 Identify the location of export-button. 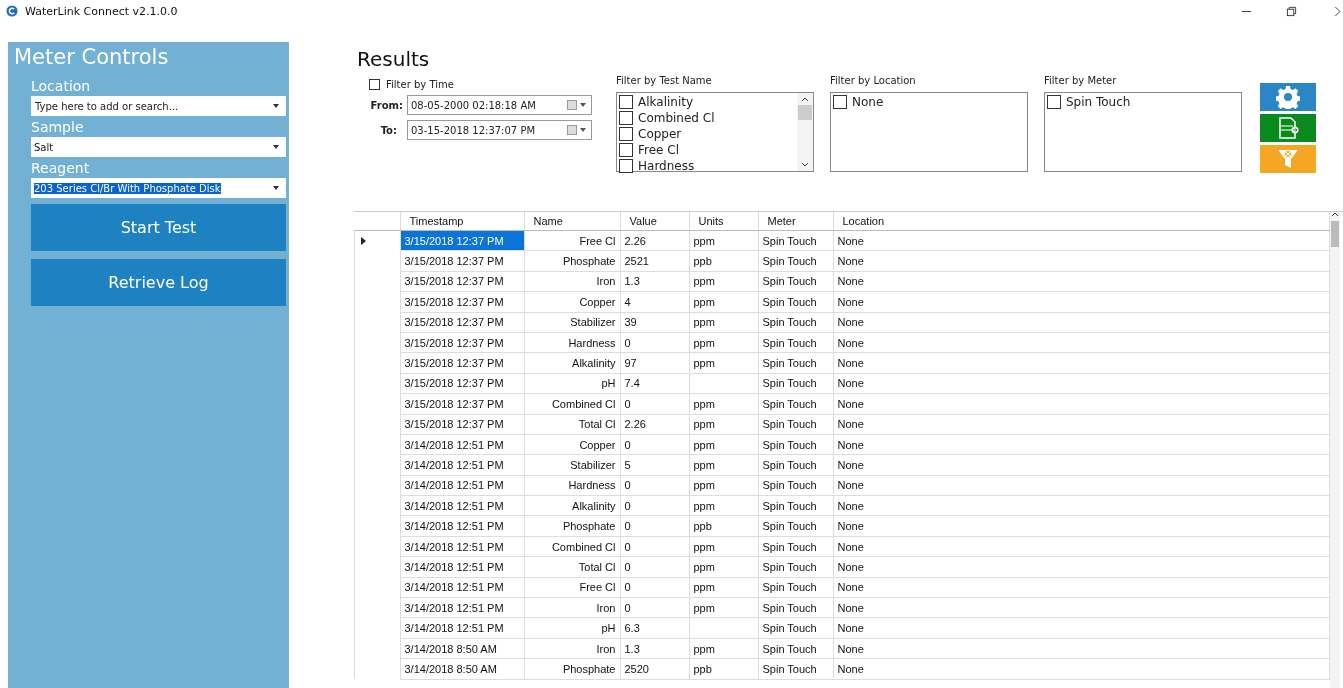
(1288, 128).